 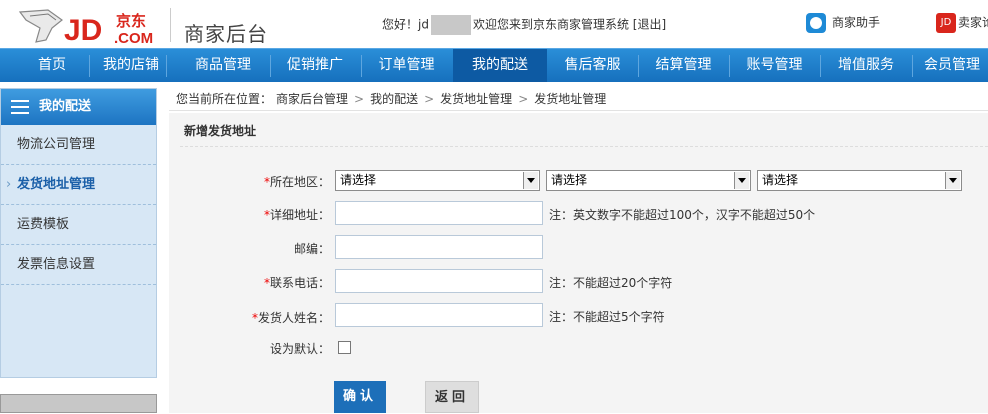 I want to click on region-label-wrap: *所在地区：, so click(x=270, y=181).